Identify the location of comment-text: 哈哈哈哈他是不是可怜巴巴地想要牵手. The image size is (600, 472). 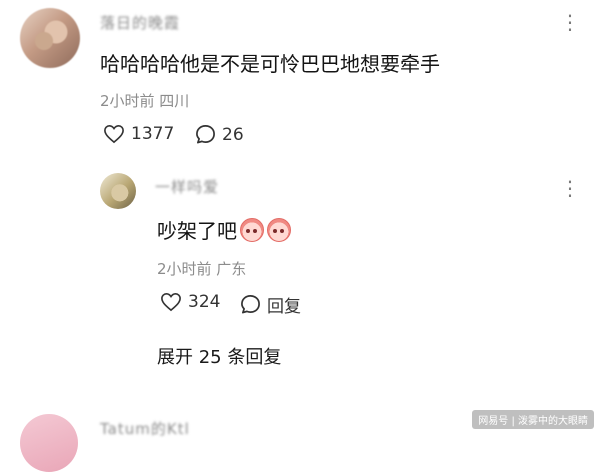
(270, 64).